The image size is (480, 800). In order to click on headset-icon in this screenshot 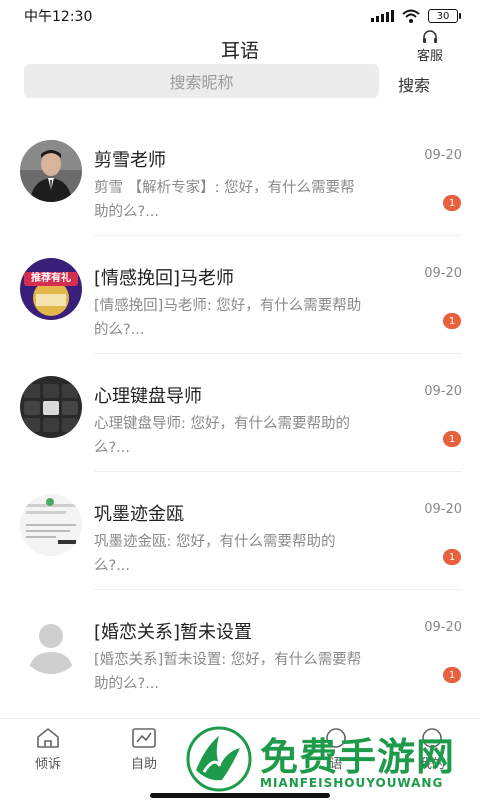, I will do `click(430, 36)`.